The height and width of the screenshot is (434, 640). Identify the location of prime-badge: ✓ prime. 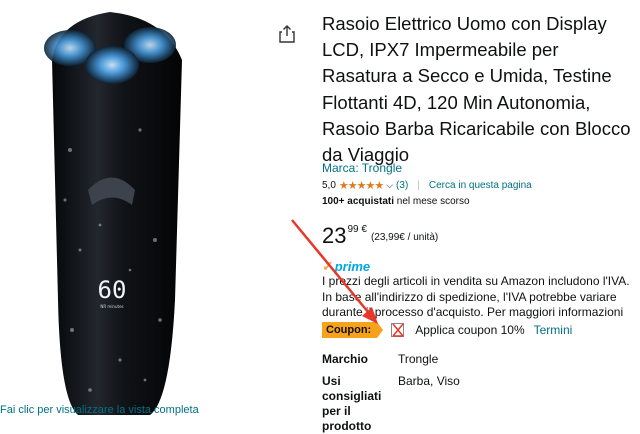
(346, 266).